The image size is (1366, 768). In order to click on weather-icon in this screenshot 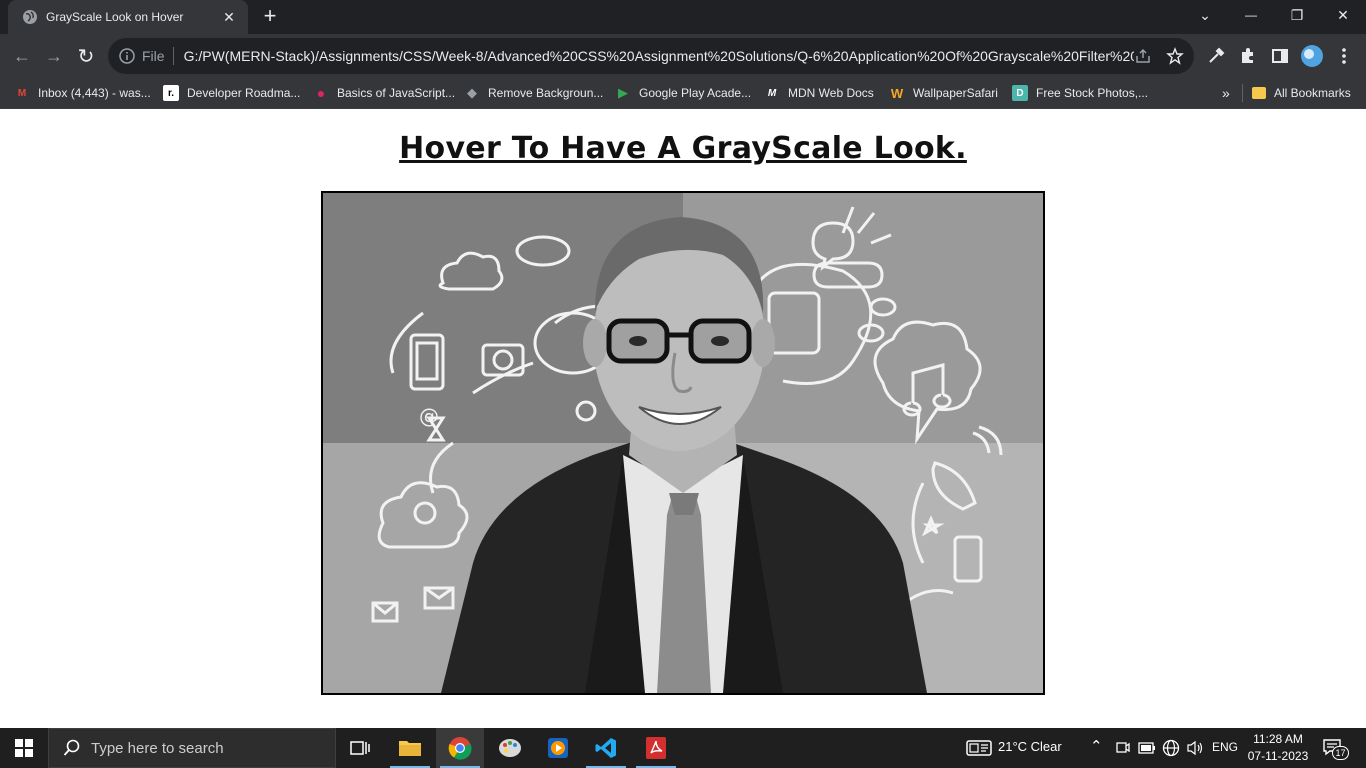, I will do `click(979, 748)`.